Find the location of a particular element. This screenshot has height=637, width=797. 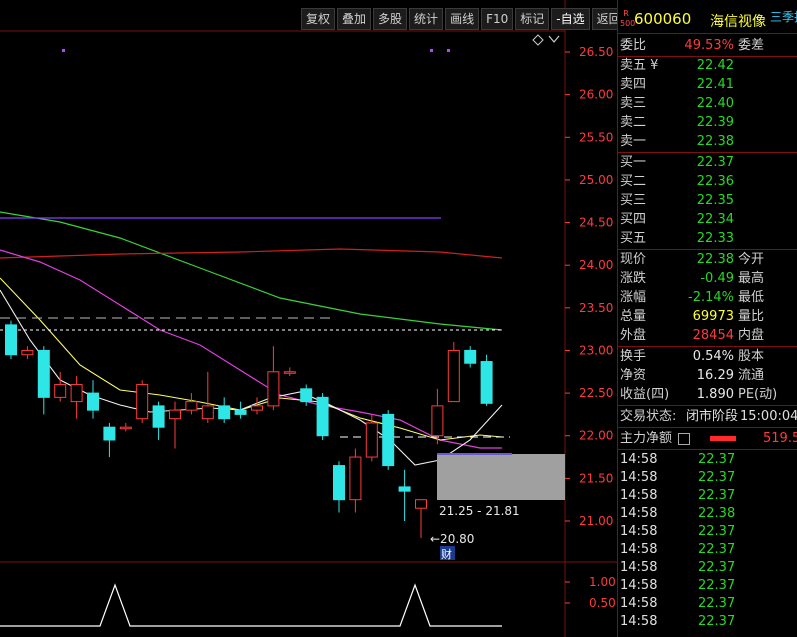

turnover-label: 换手 is located at coordinates (633, 356).